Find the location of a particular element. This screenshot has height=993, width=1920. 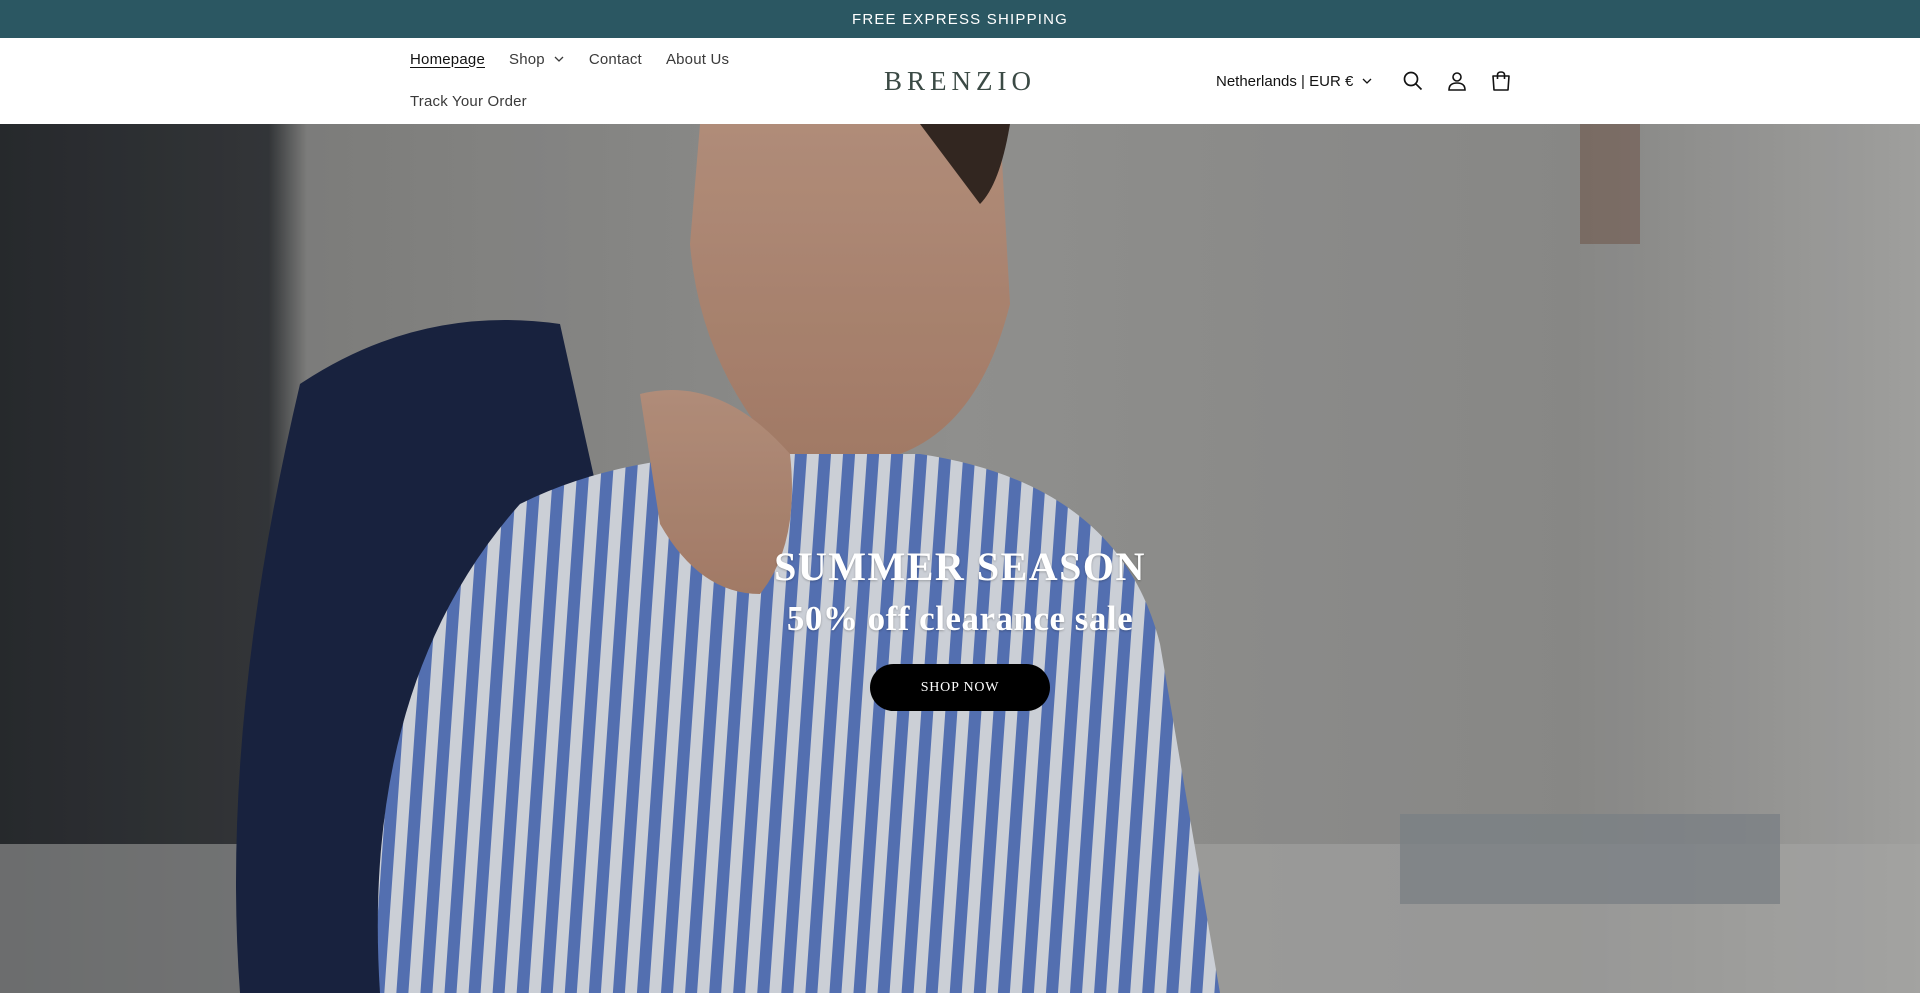

account-button is located at coordinates (1457, 81).